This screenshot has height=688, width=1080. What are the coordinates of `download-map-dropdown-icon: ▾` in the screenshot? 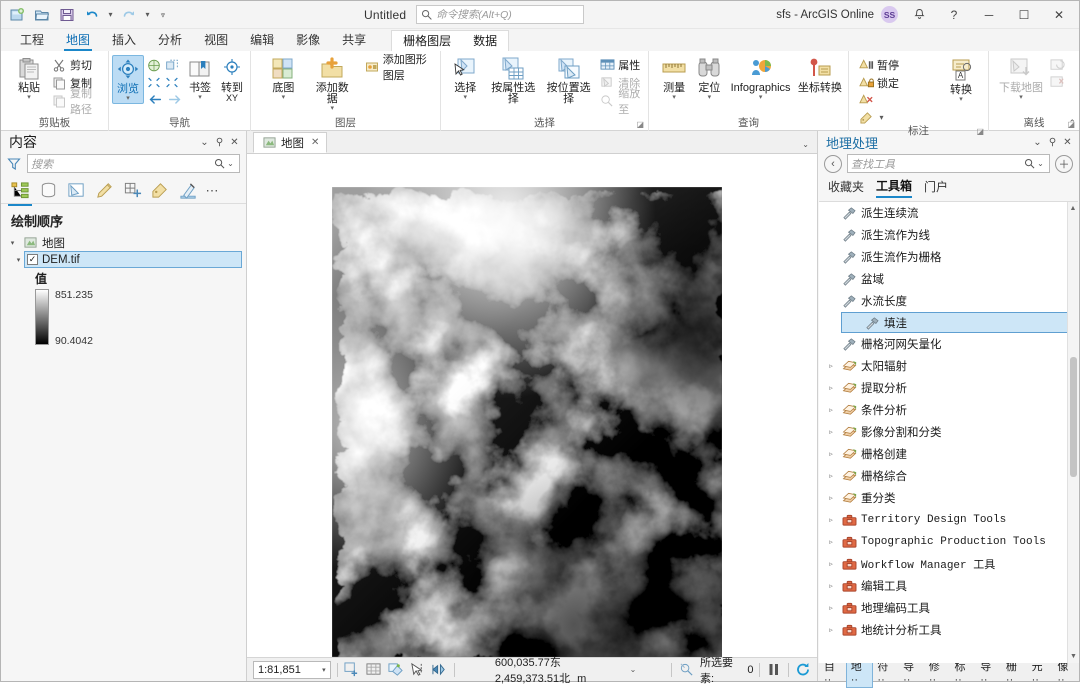 It's located at (1021, 97).